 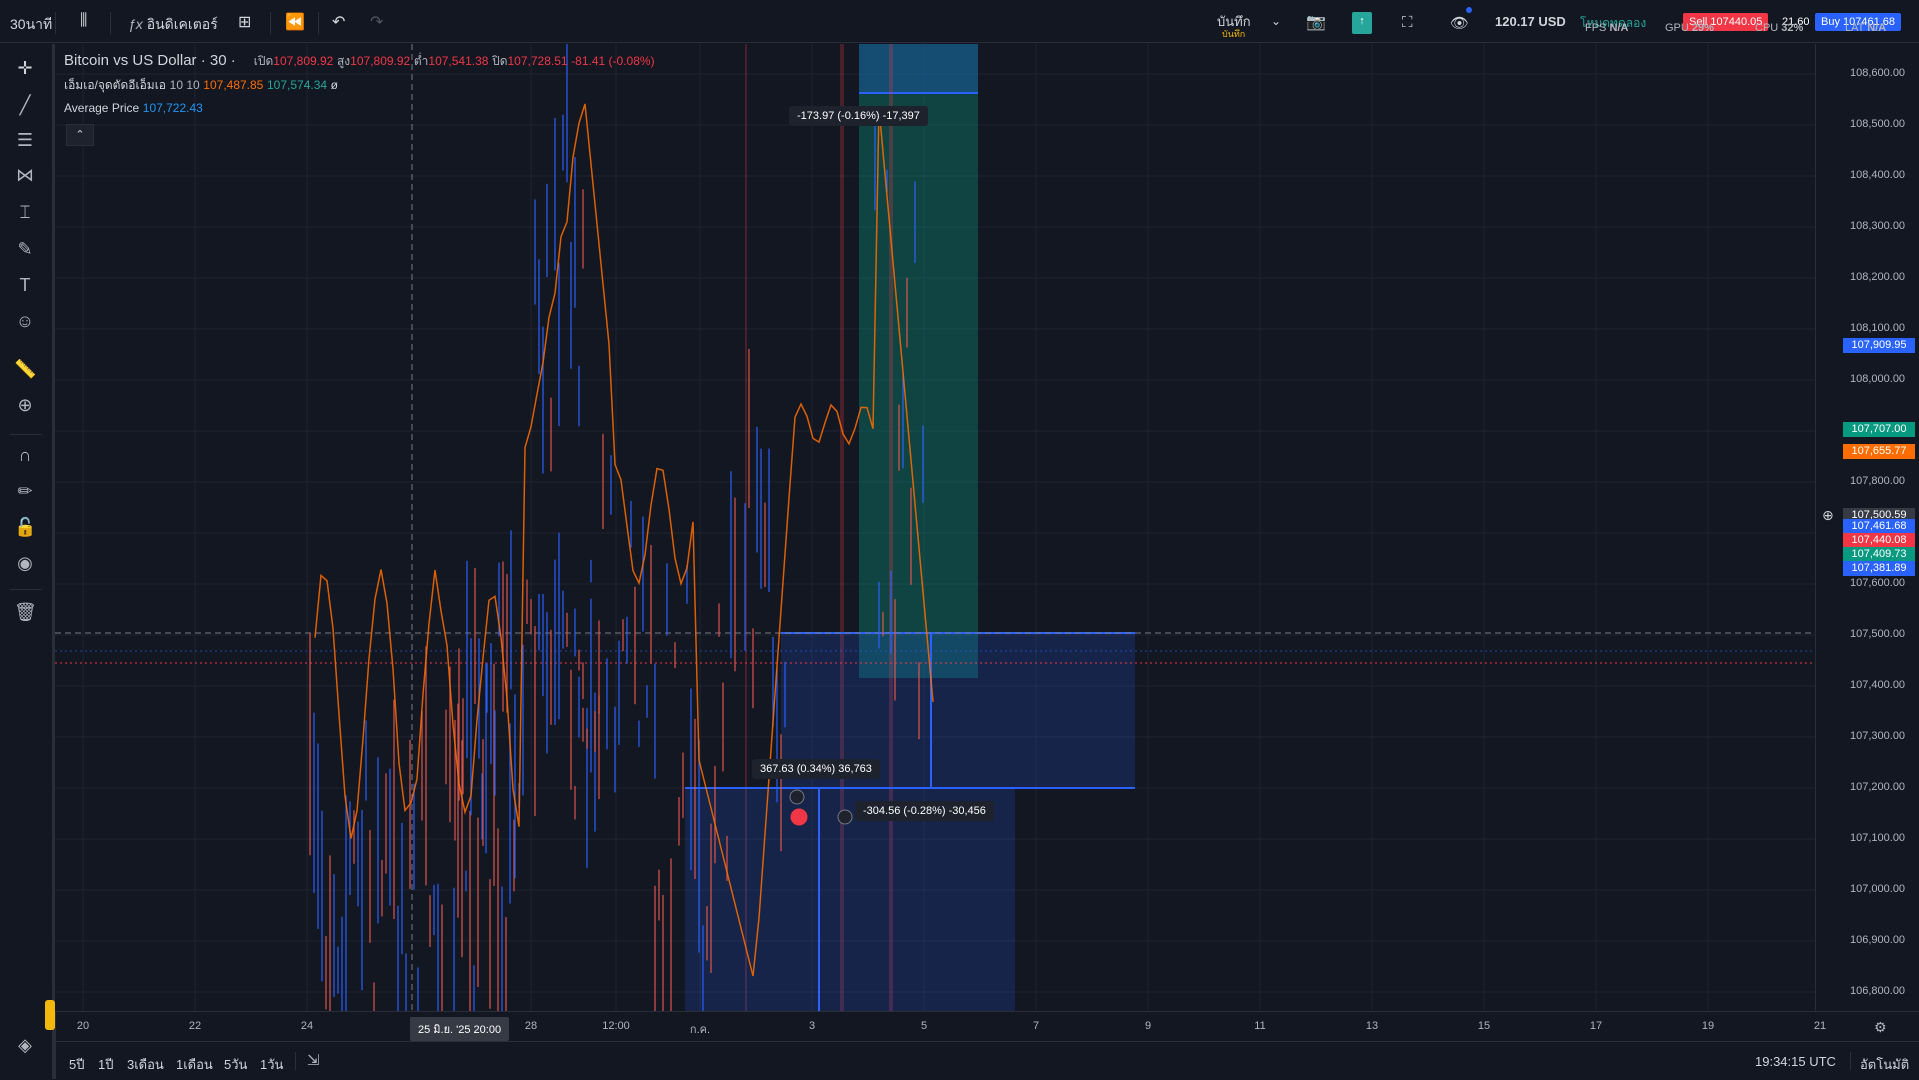 What do you see at coordinates (145, 1064) in the screenshot?
I see `range-3m: 3เดือน` at bounding box center [145, 1064].